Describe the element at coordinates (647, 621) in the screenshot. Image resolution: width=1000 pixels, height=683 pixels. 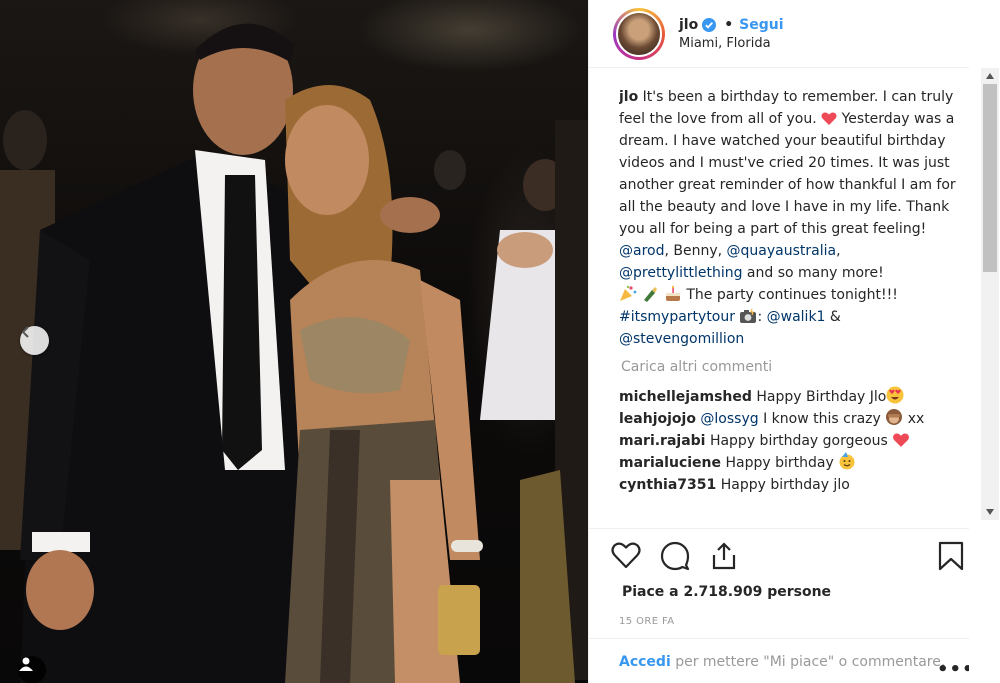
I see `post-timestamp: 15 ORE FA` at that location.